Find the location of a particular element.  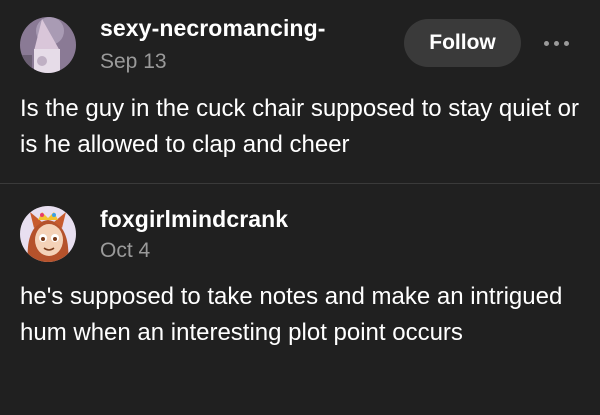

username: sexy-necromancing- is located at coordinates (213, 28).